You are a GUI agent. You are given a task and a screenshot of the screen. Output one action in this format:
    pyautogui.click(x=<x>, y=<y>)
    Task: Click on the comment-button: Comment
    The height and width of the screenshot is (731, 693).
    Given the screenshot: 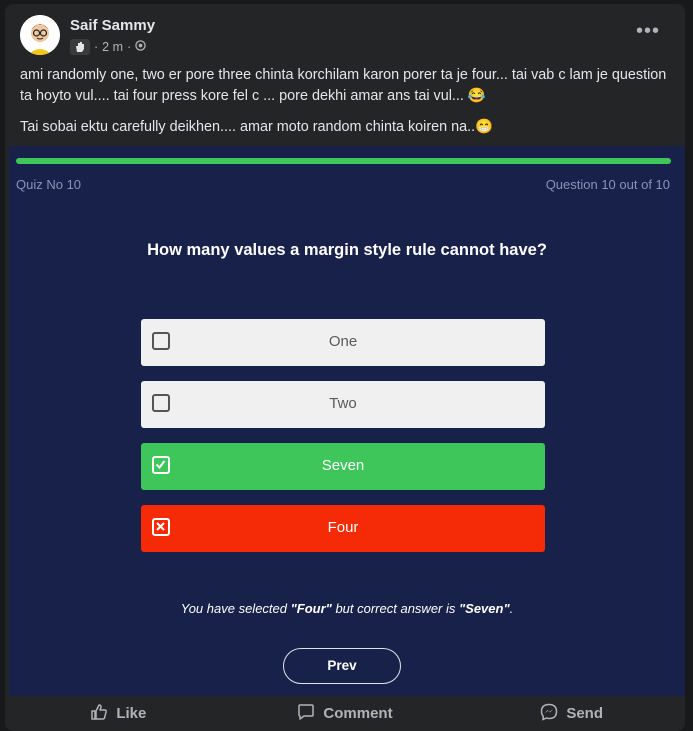 What is the action you would take?
    pyautogui.click(x=345, y=713)
    